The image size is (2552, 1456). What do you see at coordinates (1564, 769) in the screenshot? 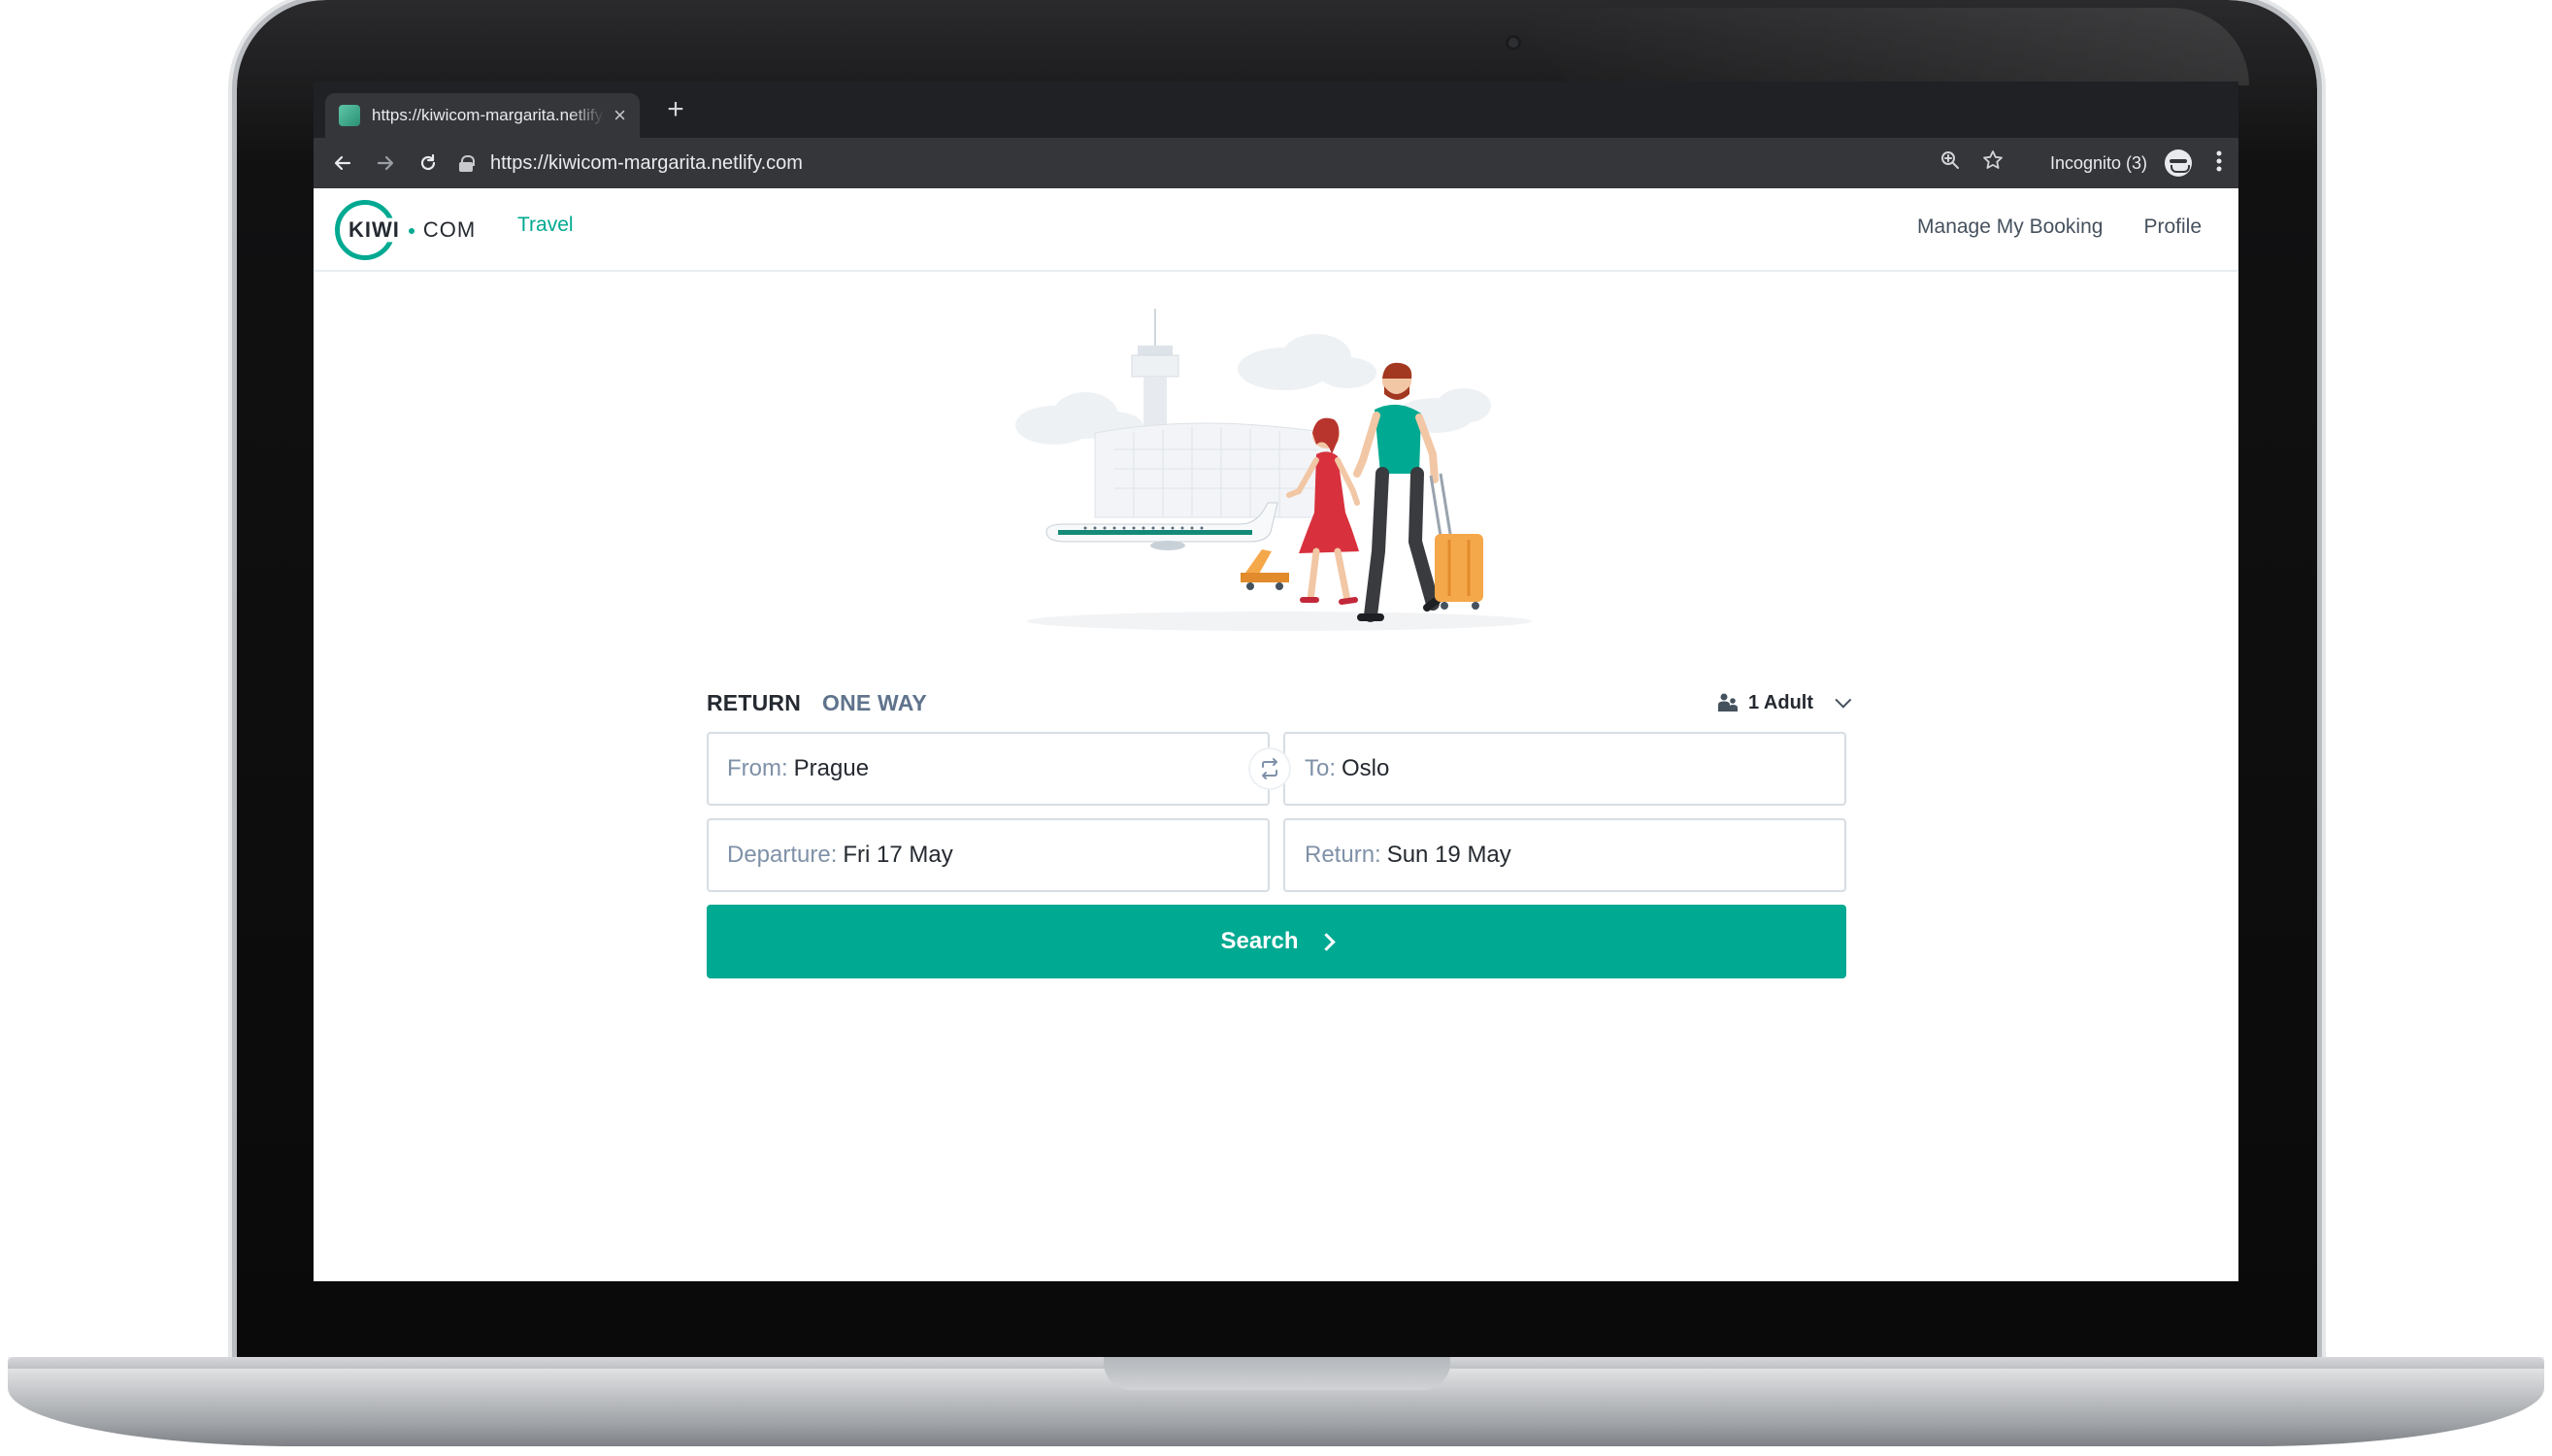
I see `to-field: To: Oslo` at bounding box center [1564, 769].